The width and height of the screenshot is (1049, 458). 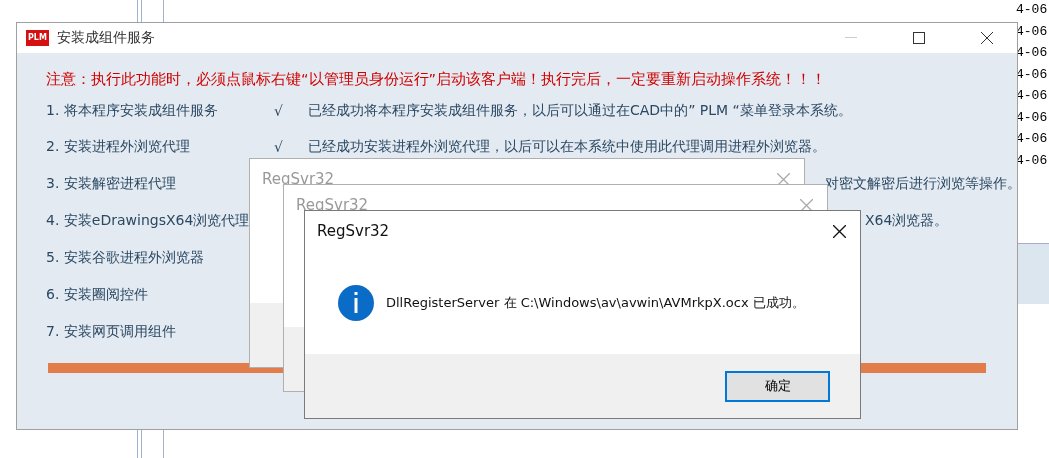 What do you see at coordinates (160, 110) in the screenshot?
I see `step-button: 1. 将本程序安装成组件服务` at bounding box center [160, 110].